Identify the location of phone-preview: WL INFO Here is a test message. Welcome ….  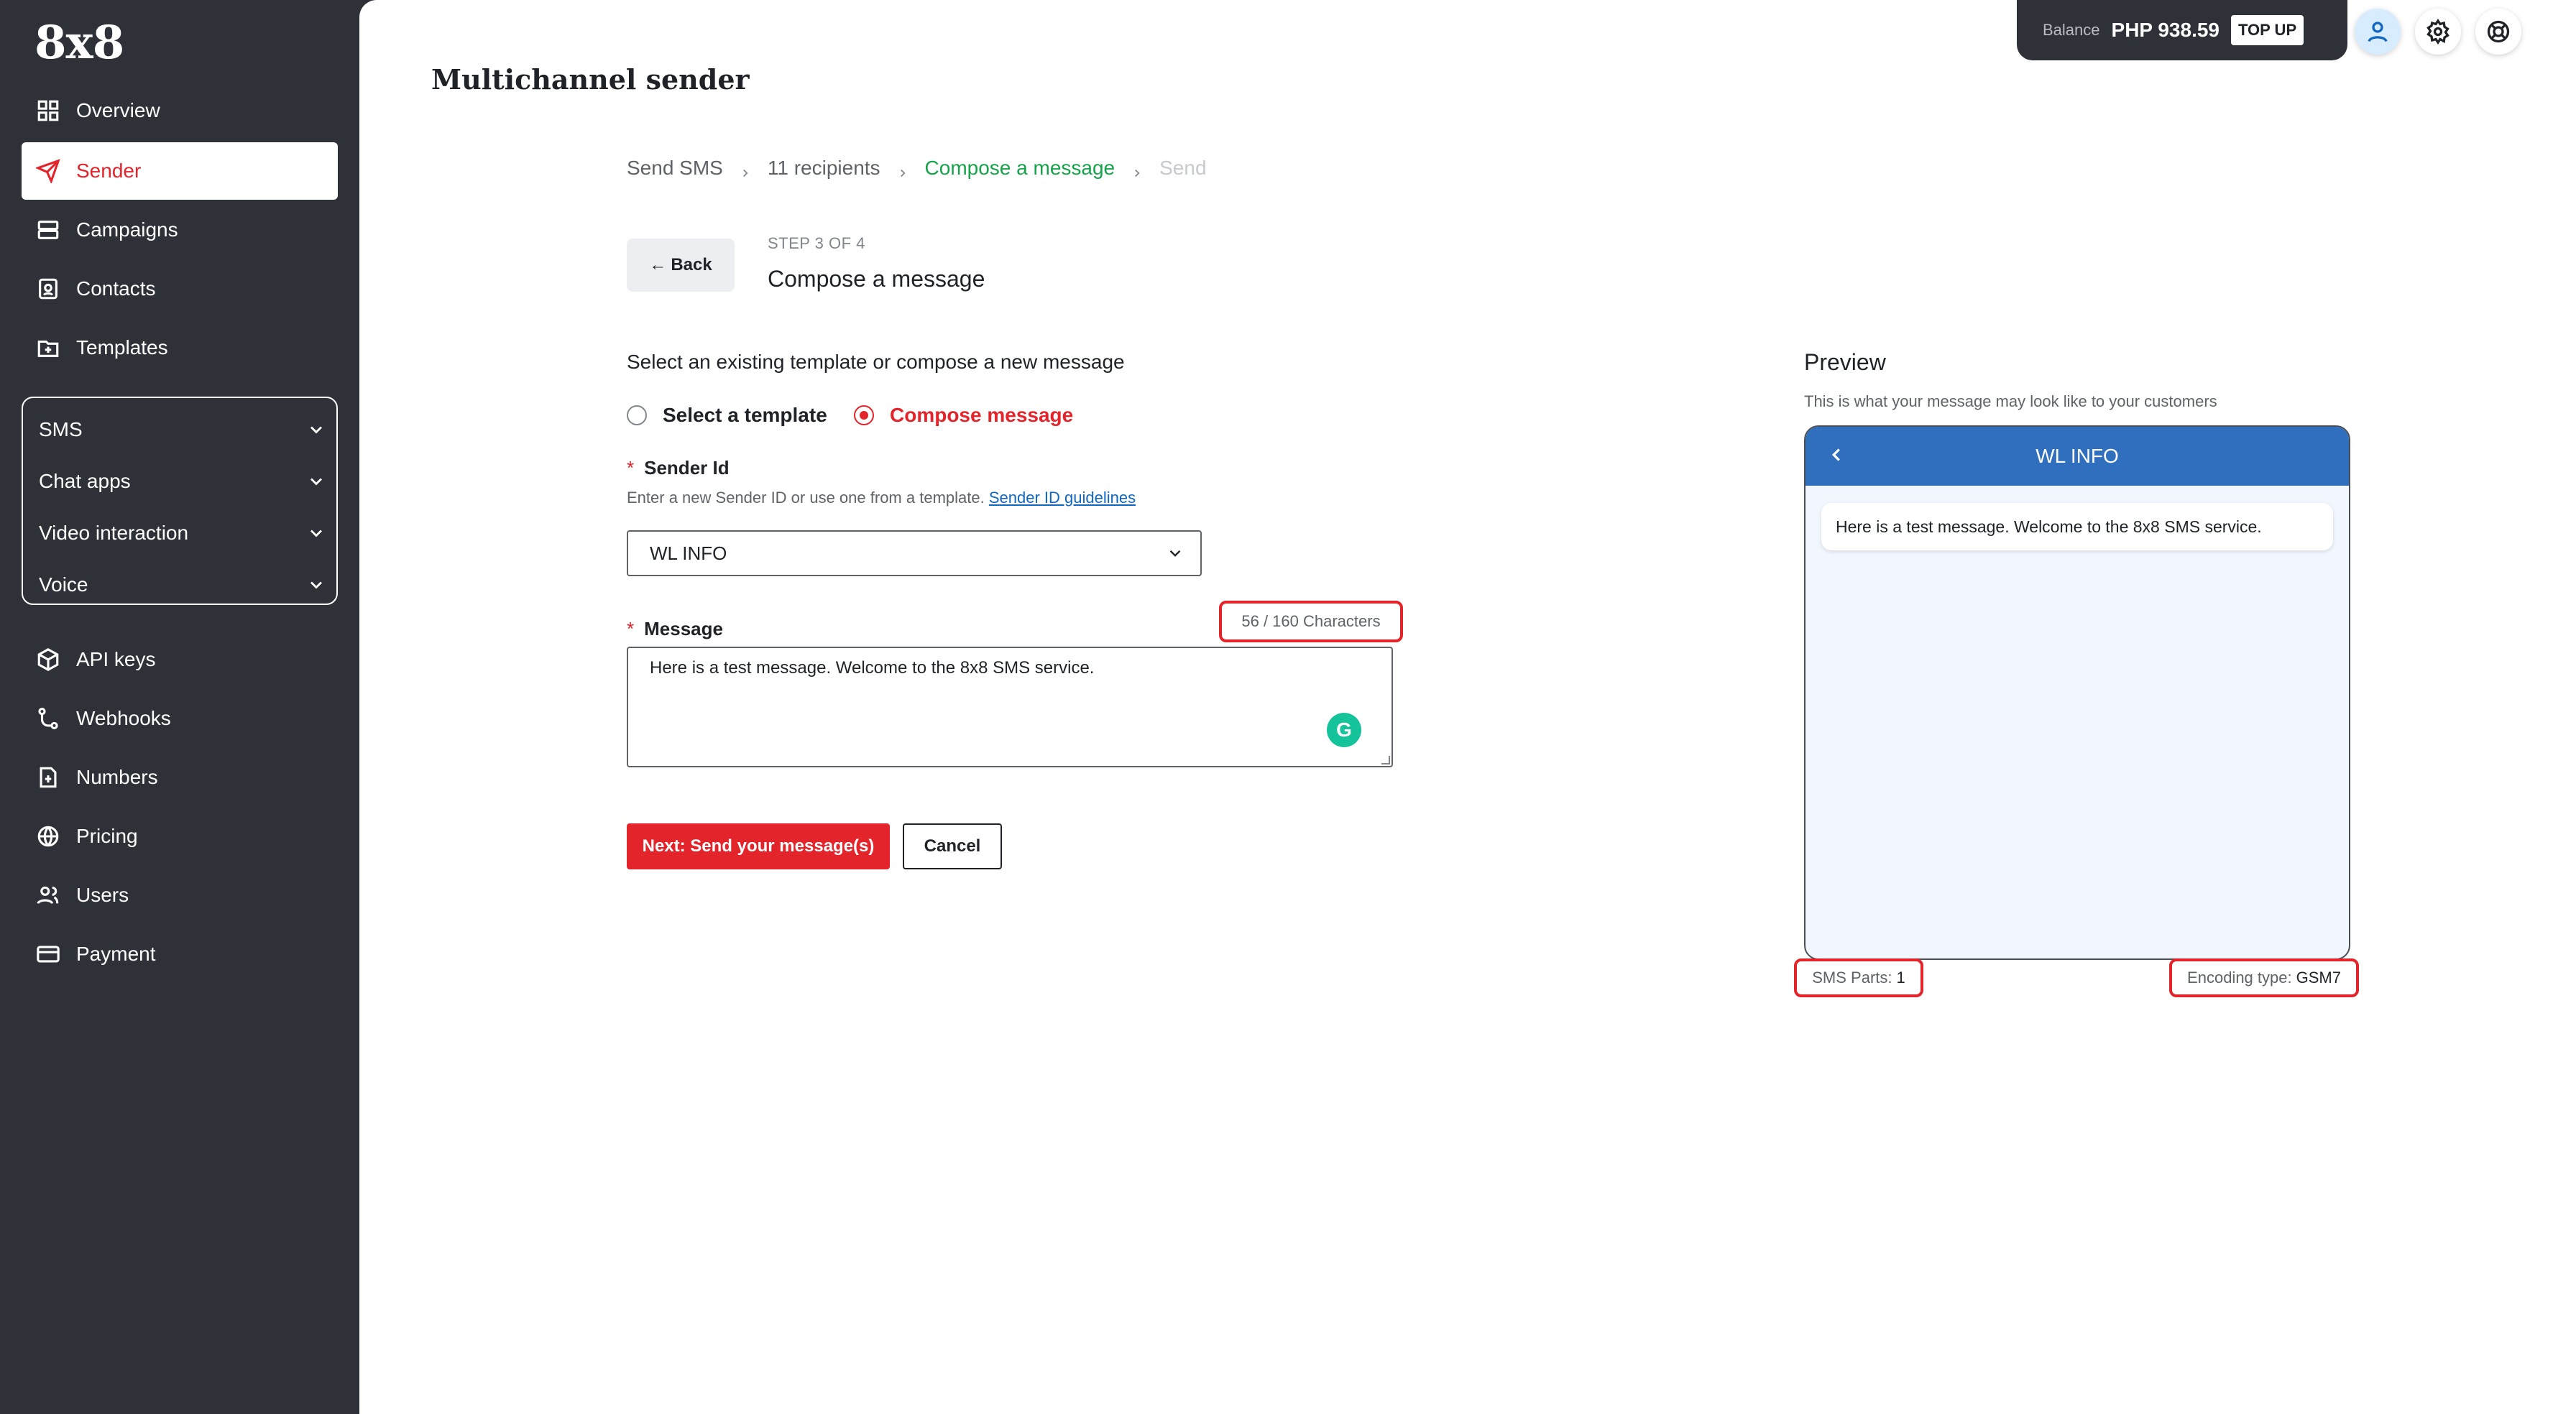
(2077, 692).